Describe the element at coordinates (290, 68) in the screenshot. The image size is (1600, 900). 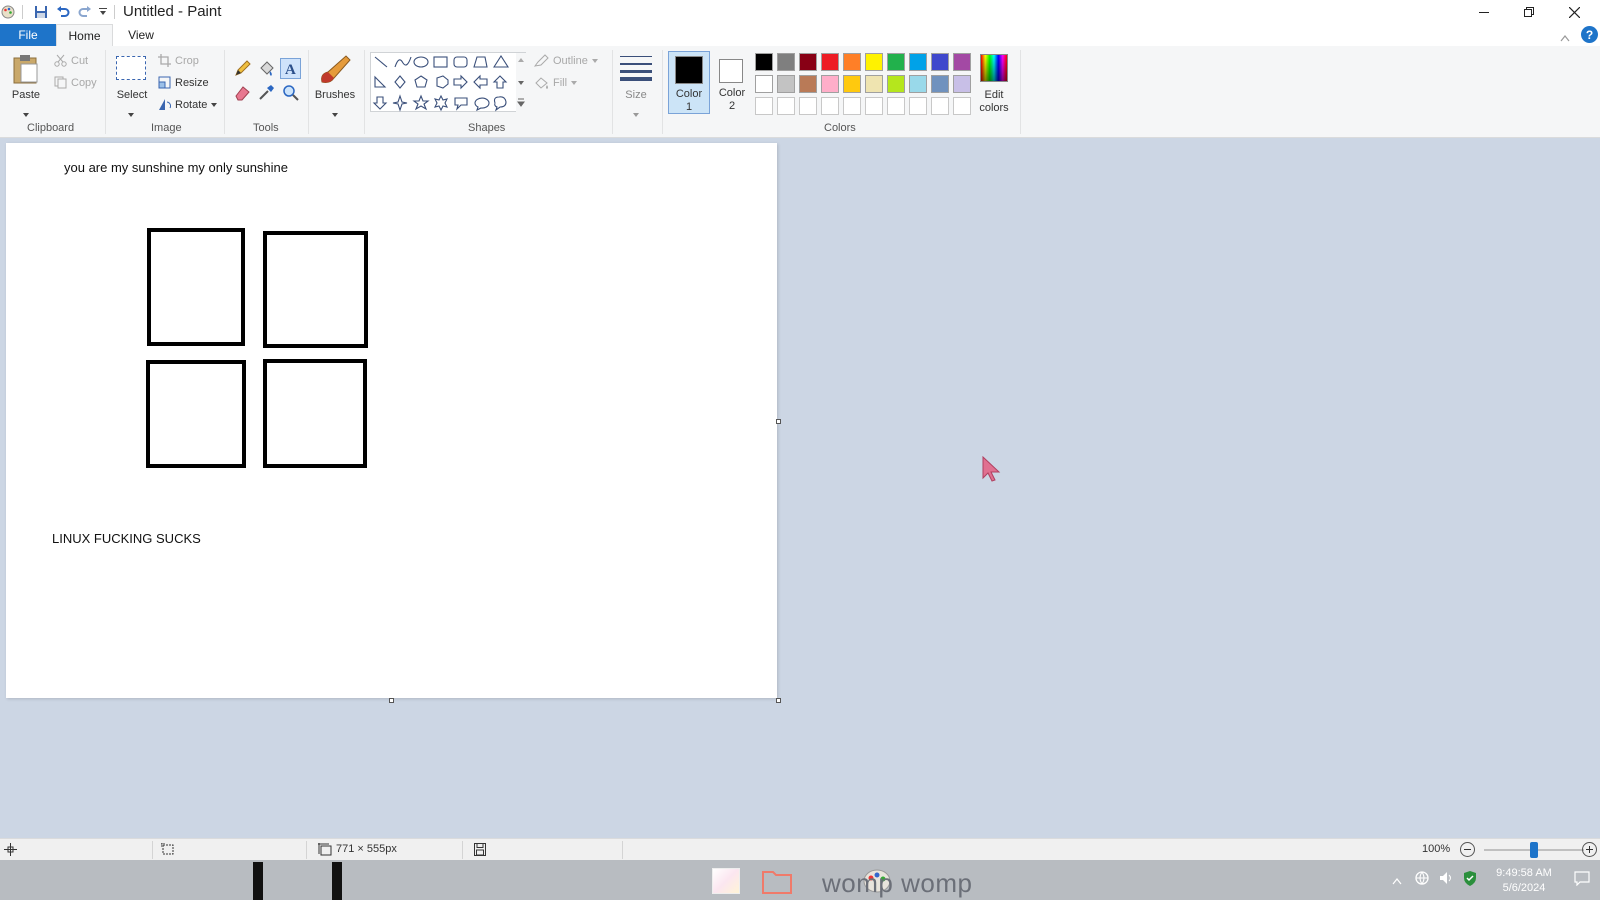
I see `text-tool-icon: A` at that location.